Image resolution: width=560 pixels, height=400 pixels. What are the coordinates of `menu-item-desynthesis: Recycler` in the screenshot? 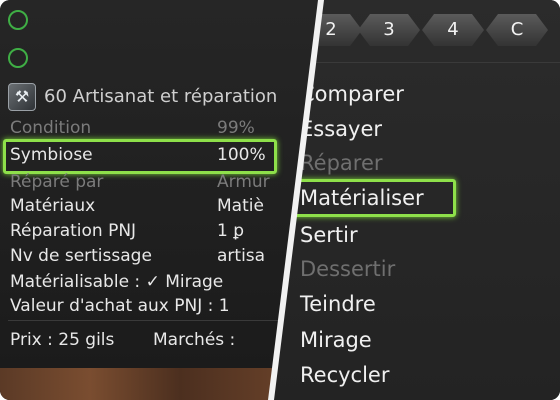 It's located at (344, 375).